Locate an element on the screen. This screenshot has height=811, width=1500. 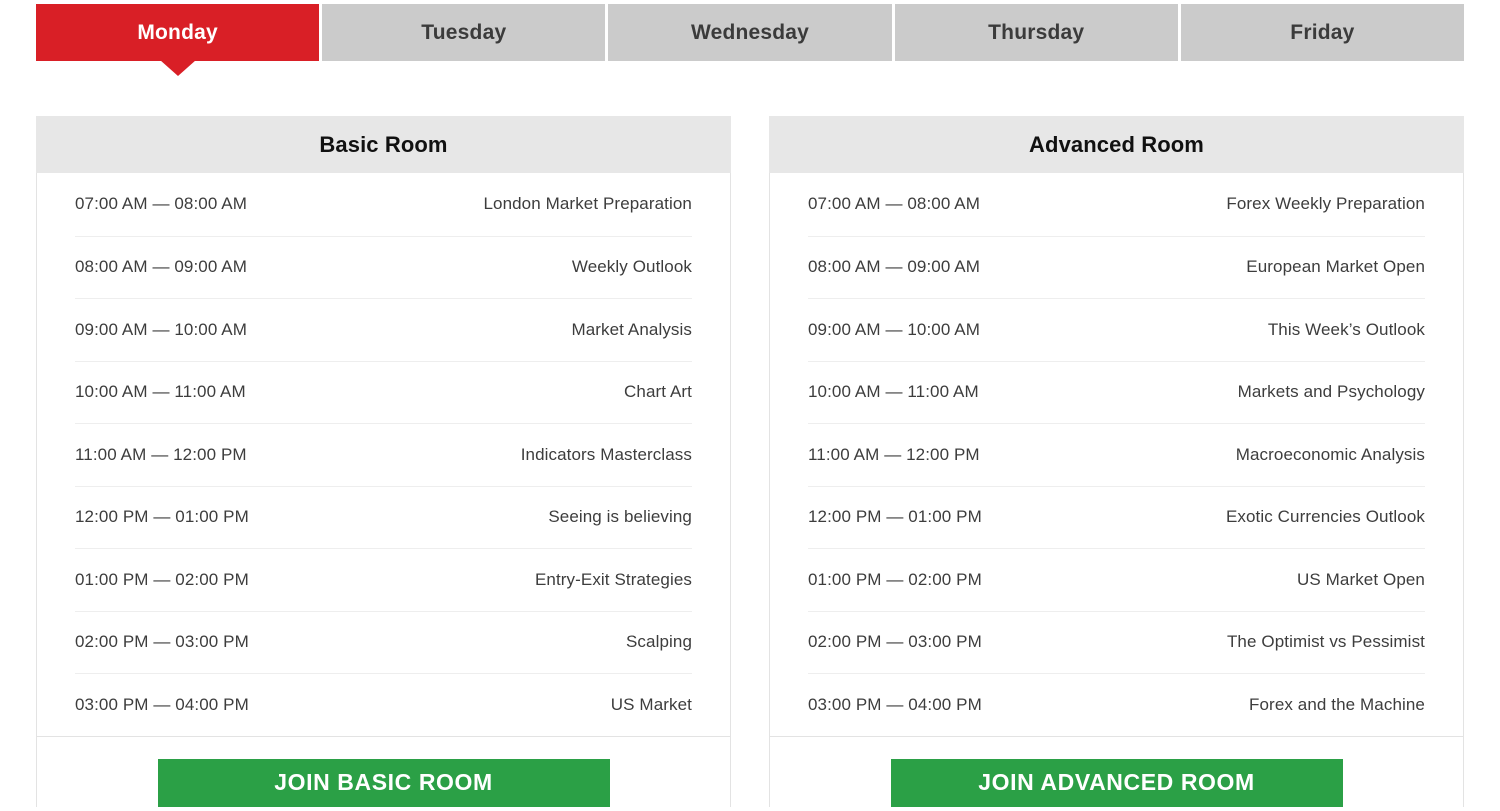
join-advanced-room-button: JOIN ADVANCED ROOM is located at coordinates (1116, 782).